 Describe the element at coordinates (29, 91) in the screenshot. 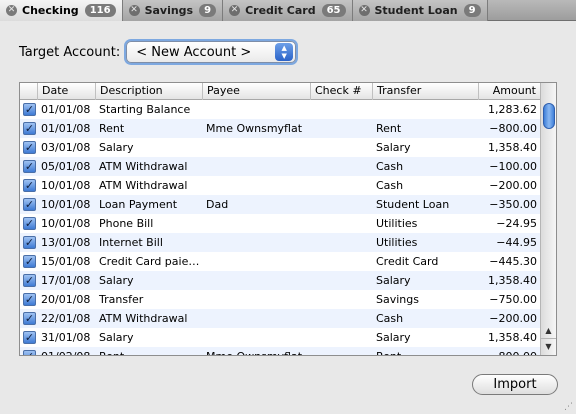

I see `header-checkbox-column` at that location.